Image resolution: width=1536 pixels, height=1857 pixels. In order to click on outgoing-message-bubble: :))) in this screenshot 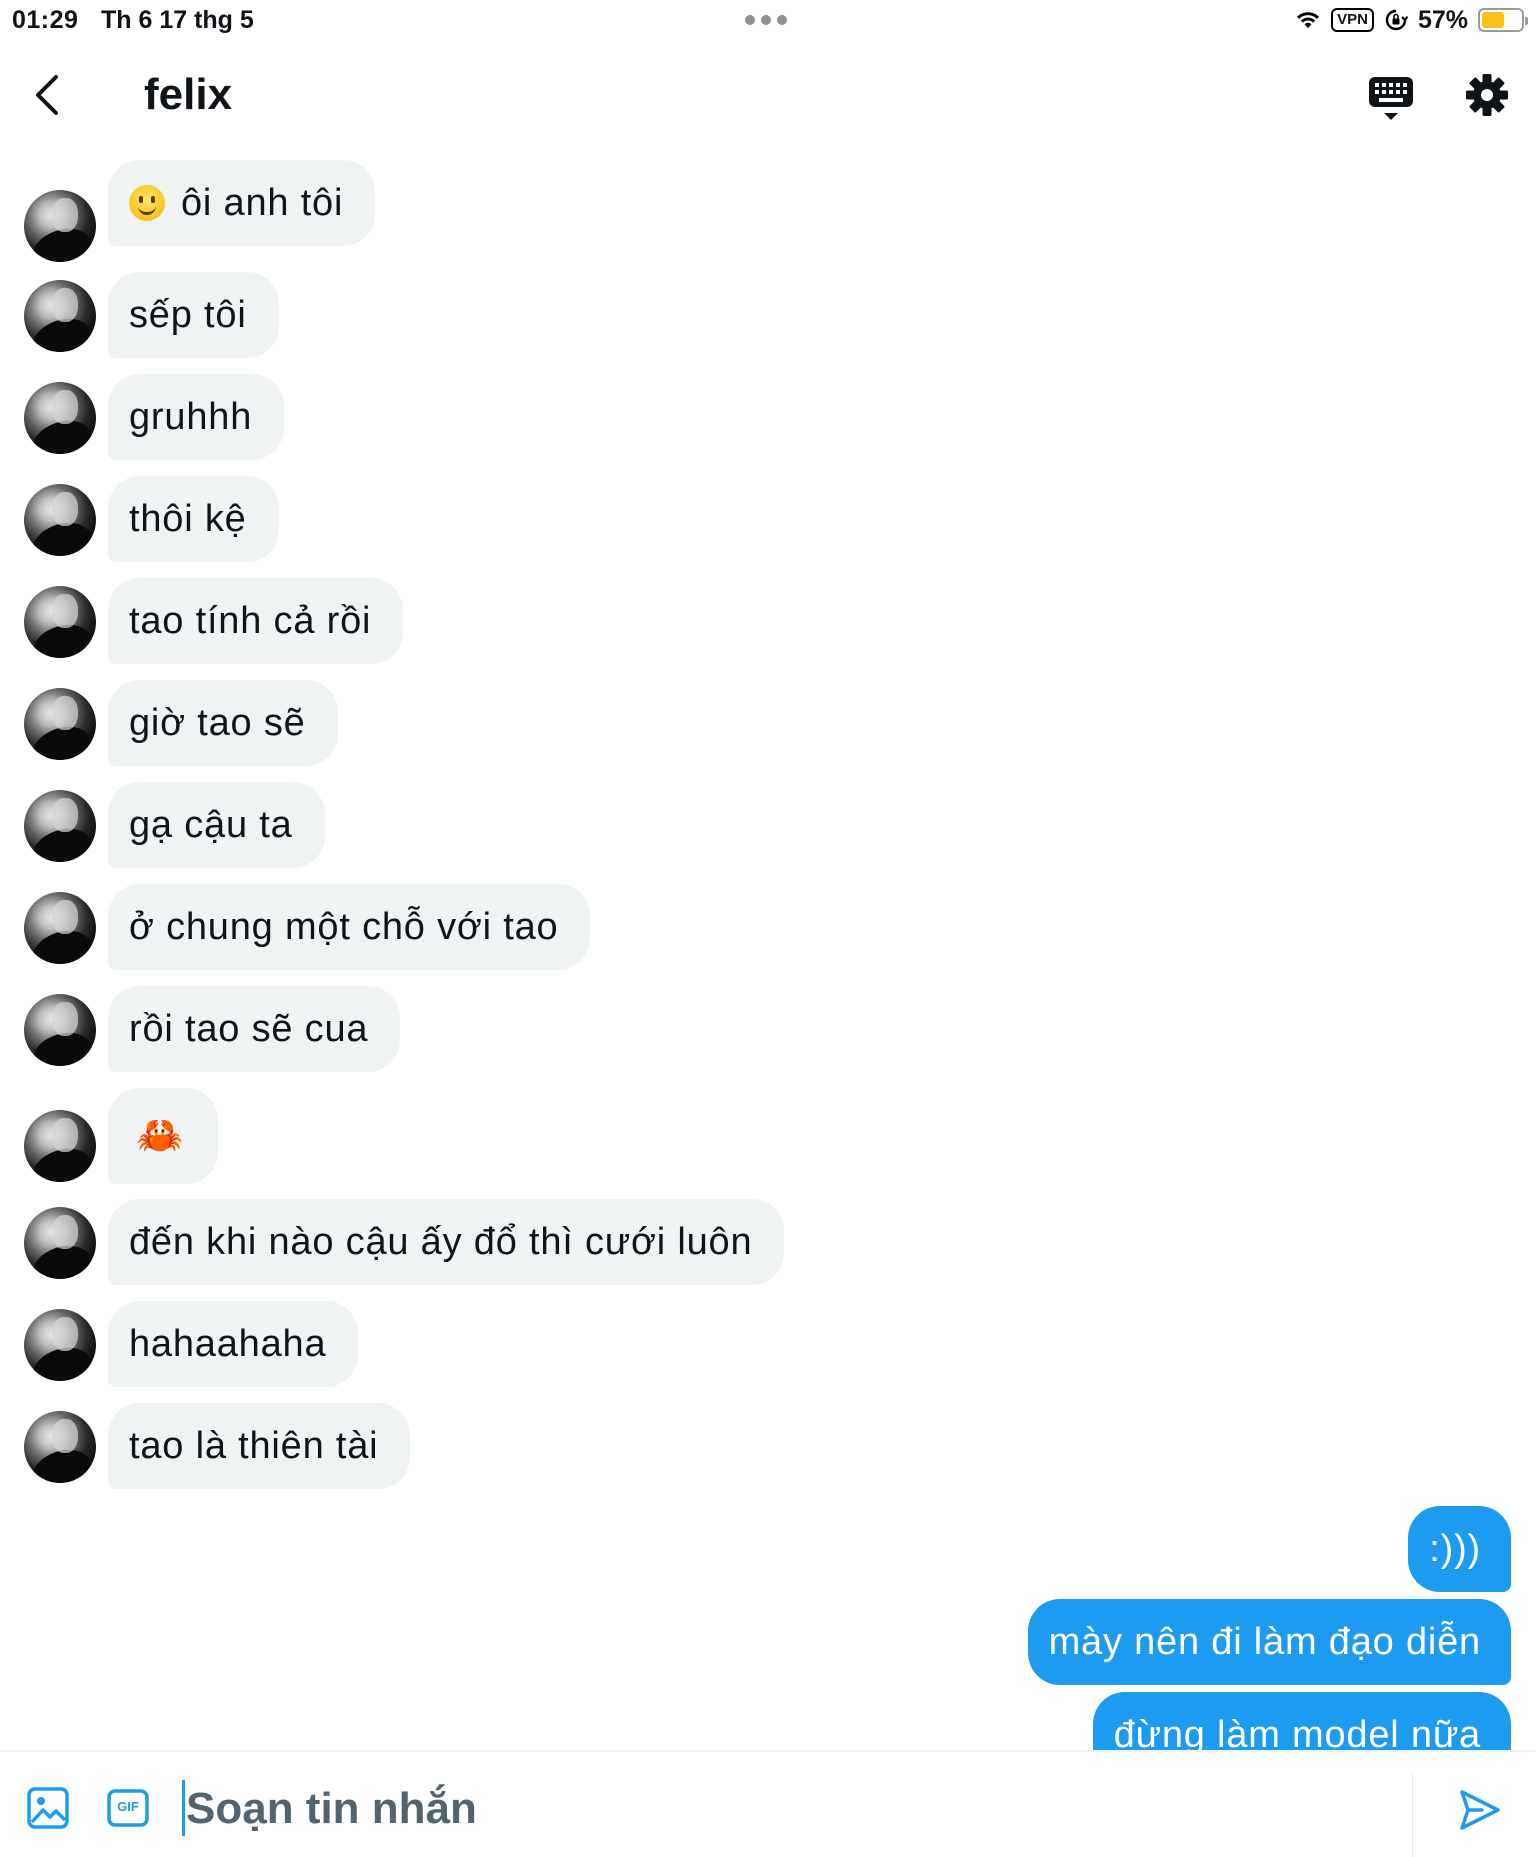, I will do `click(1459, 1549)`.